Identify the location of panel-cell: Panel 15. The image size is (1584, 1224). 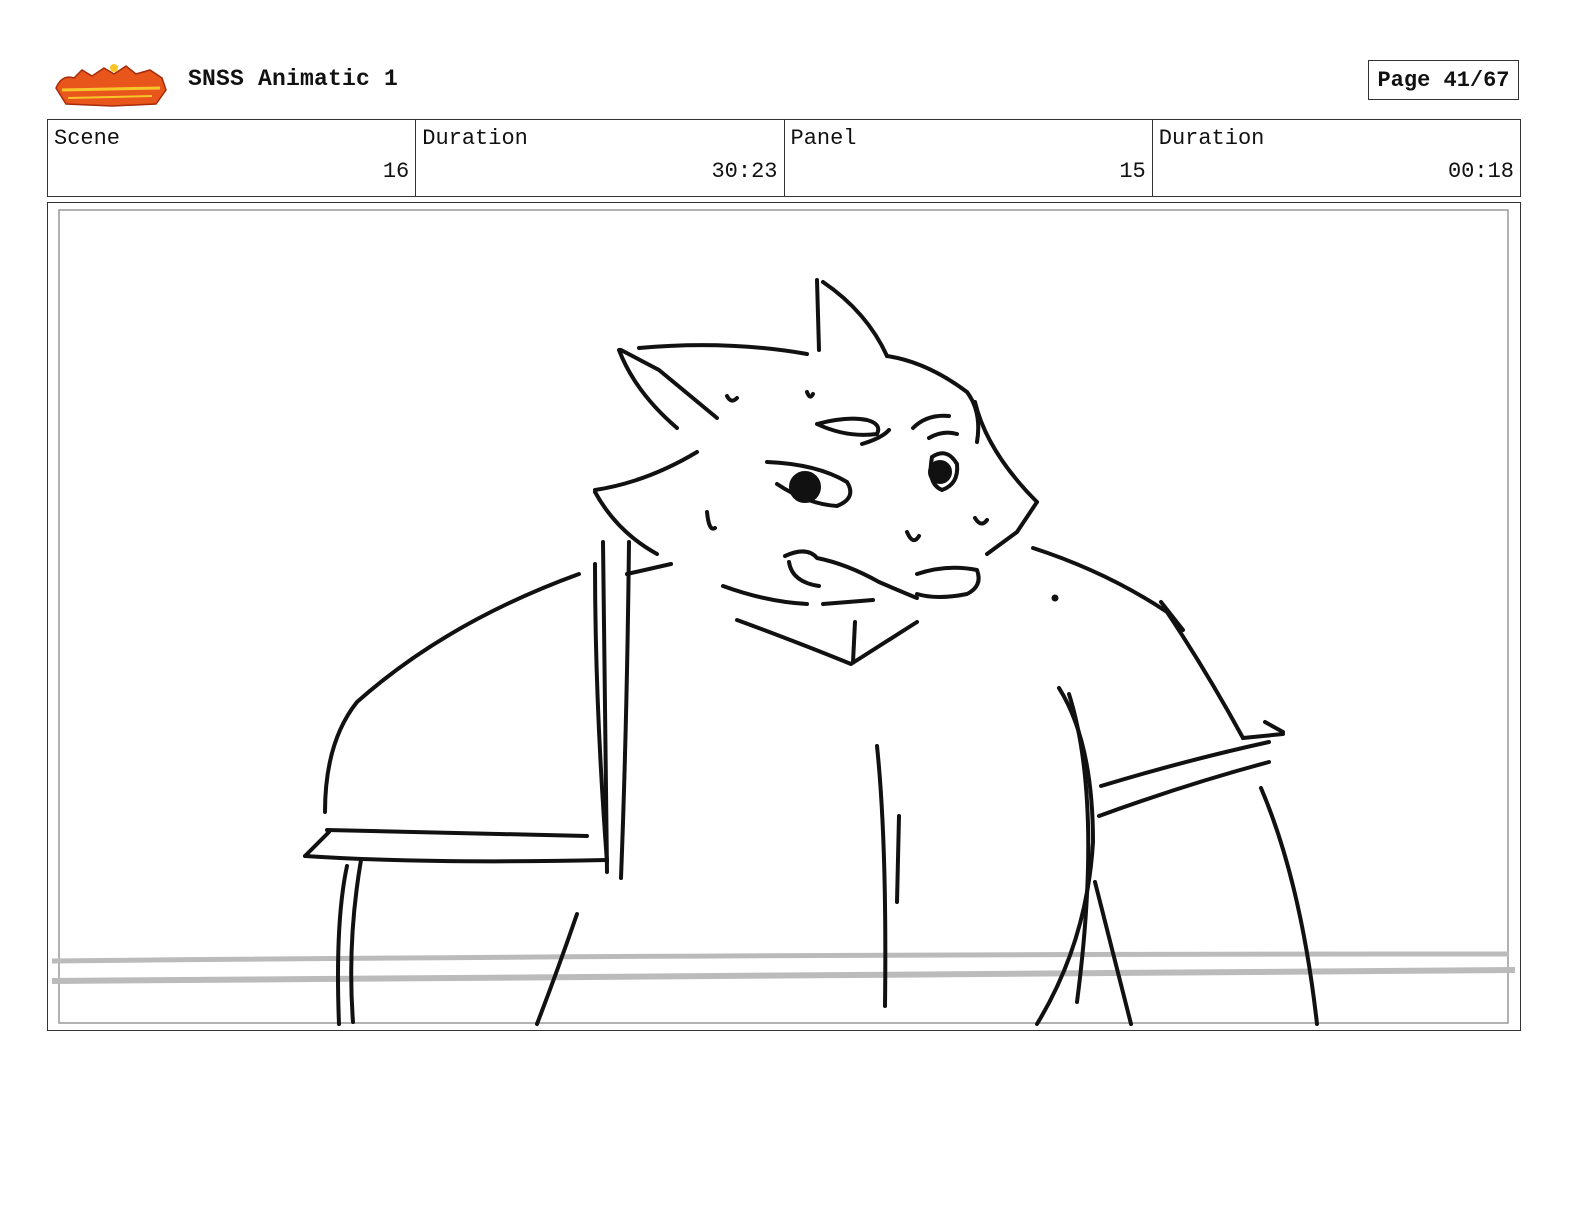
(969, 158).